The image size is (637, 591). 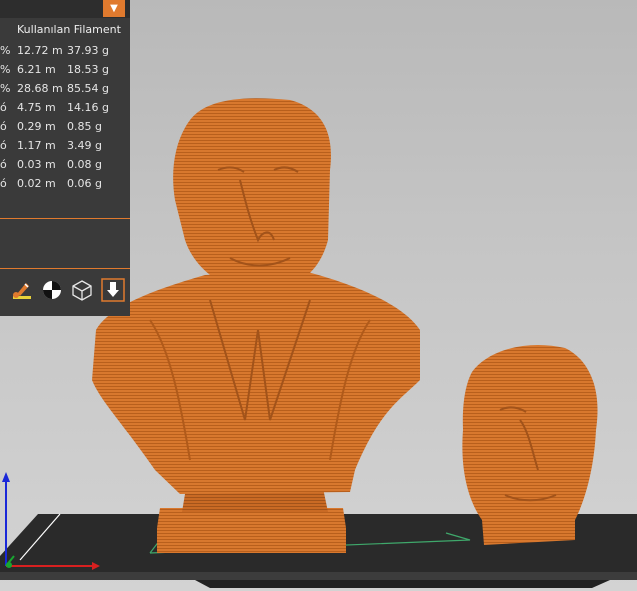 I want to click on row-length: 12.72 m, so click(x=40, y=50).